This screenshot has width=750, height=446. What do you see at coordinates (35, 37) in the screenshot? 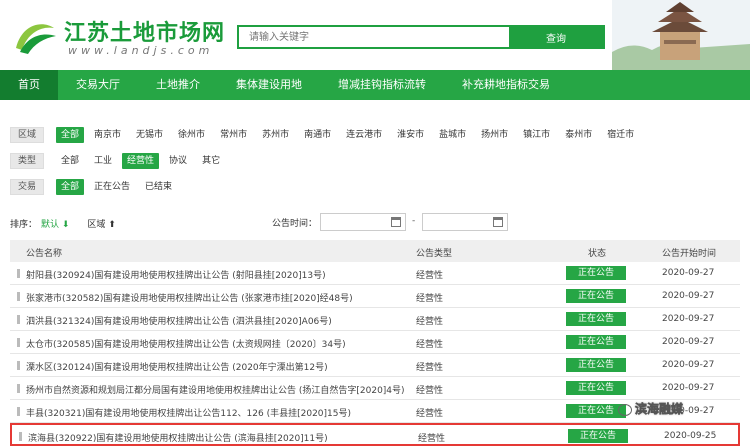
I see `site-logo-icon` at bounding box center [35, 37].